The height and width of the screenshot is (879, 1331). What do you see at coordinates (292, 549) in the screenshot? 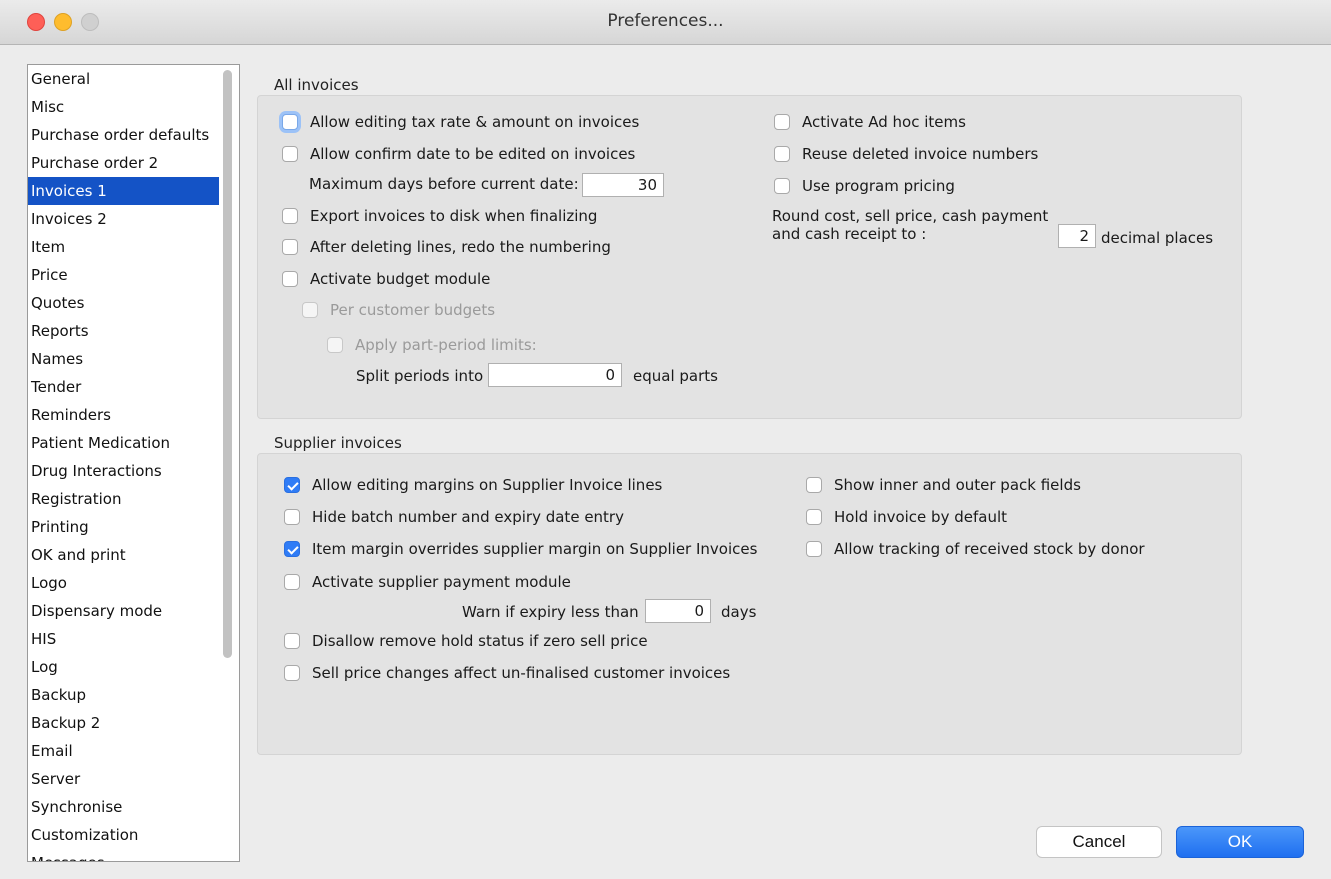
I see `item-margin-override-checkbox` at bounding box center [292, 549].